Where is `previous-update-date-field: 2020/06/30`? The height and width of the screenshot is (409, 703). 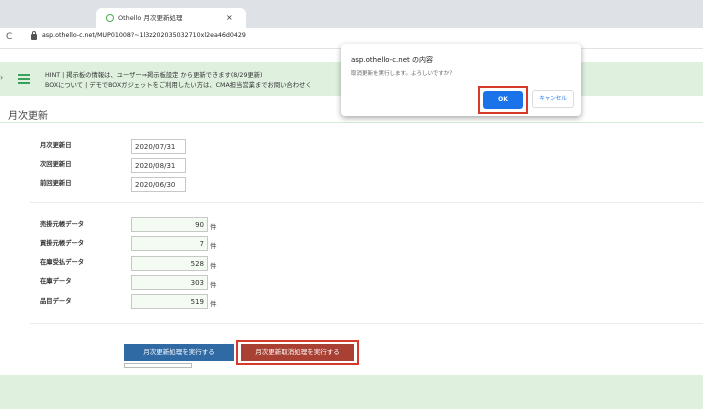
previous-update-date-field: 2020/06/30 is located at coordinates (158, 184).